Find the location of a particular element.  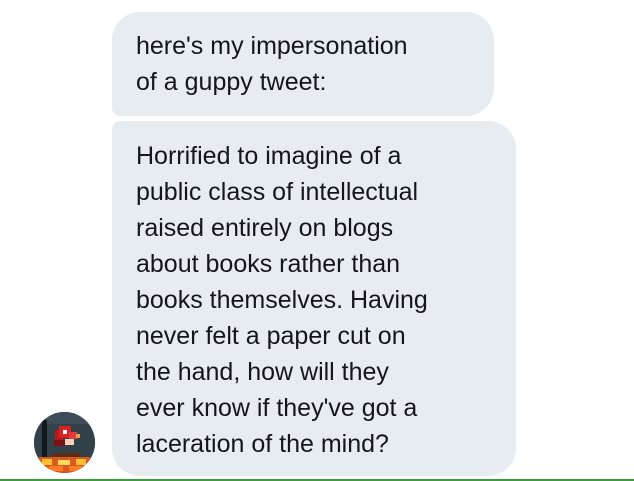

sender-avatar is located at coordinates (64, 442).